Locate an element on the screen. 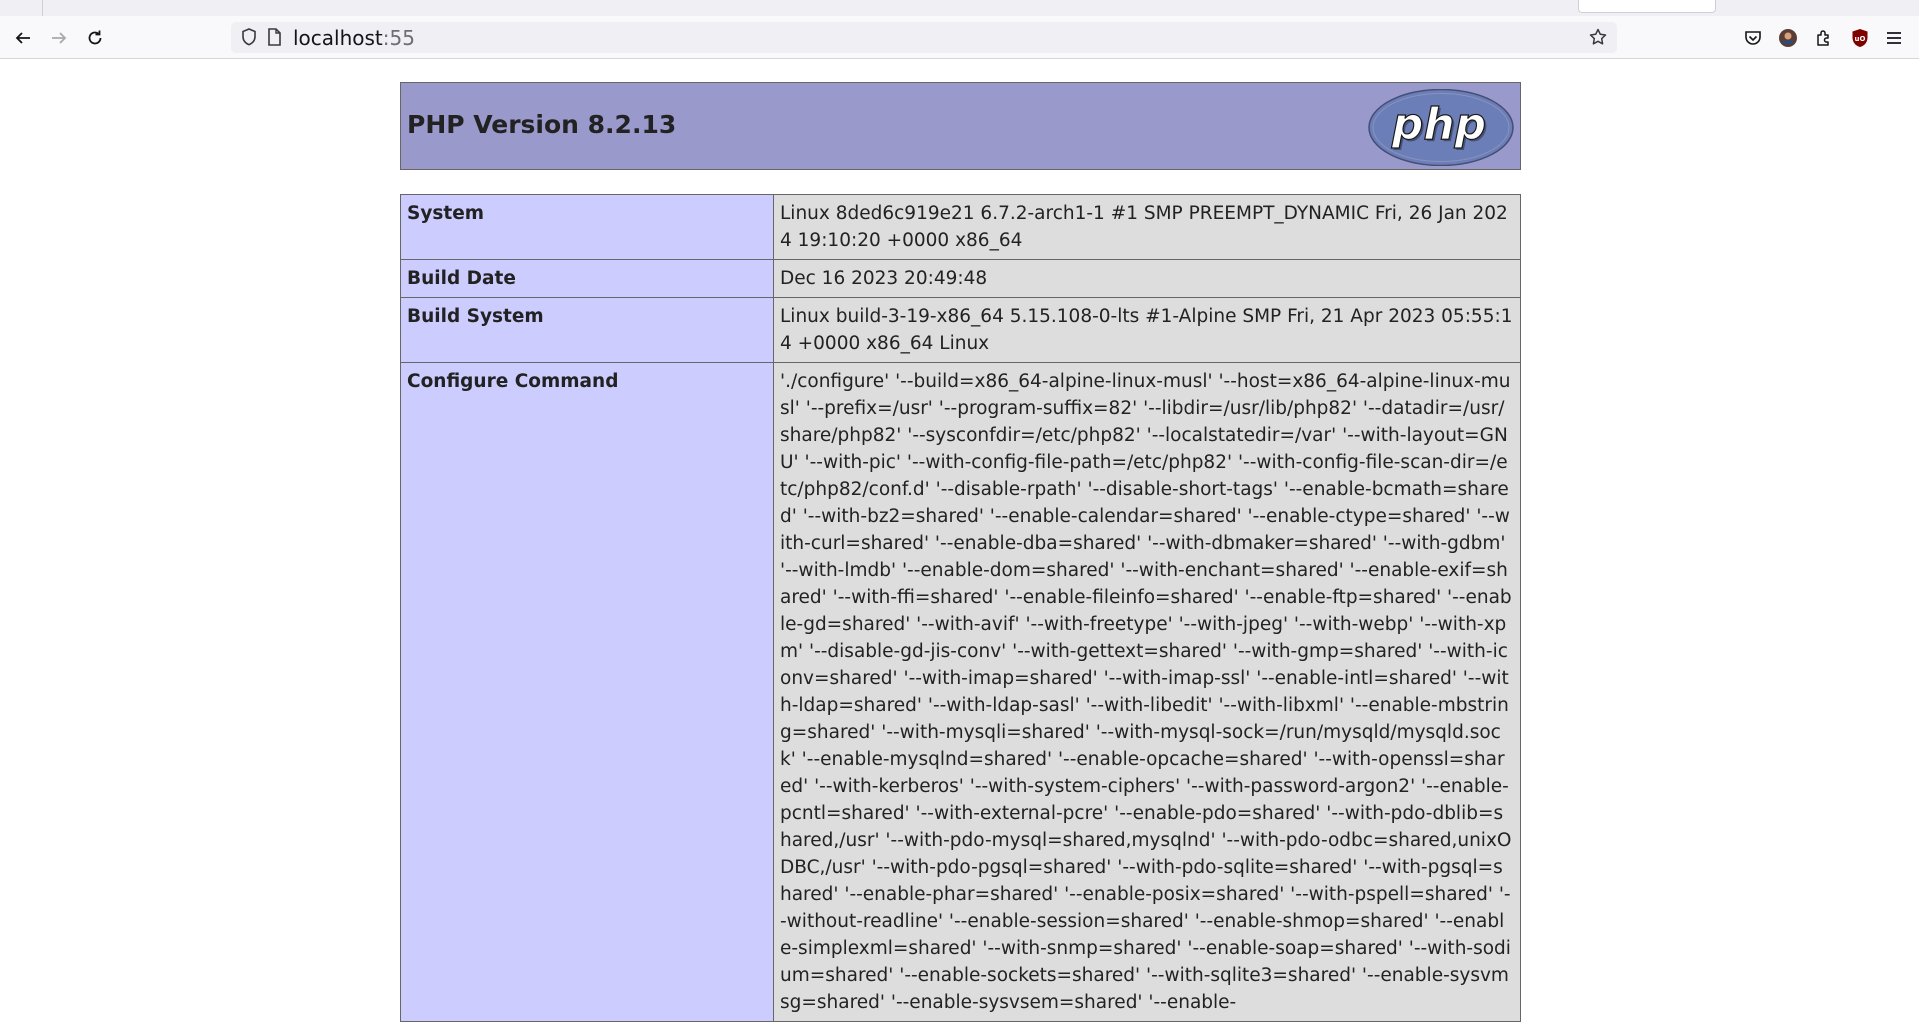 The image size is (1919, 1022). account-avatar-icon is located at coordinates (1788, 38).